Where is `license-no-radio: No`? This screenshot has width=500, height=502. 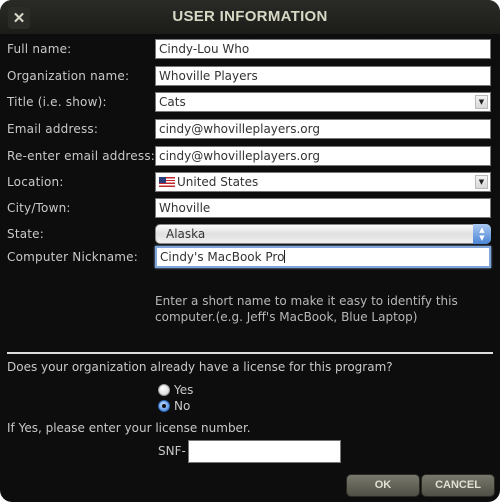 license-no-radio: No is located at coordinates (174, 406).